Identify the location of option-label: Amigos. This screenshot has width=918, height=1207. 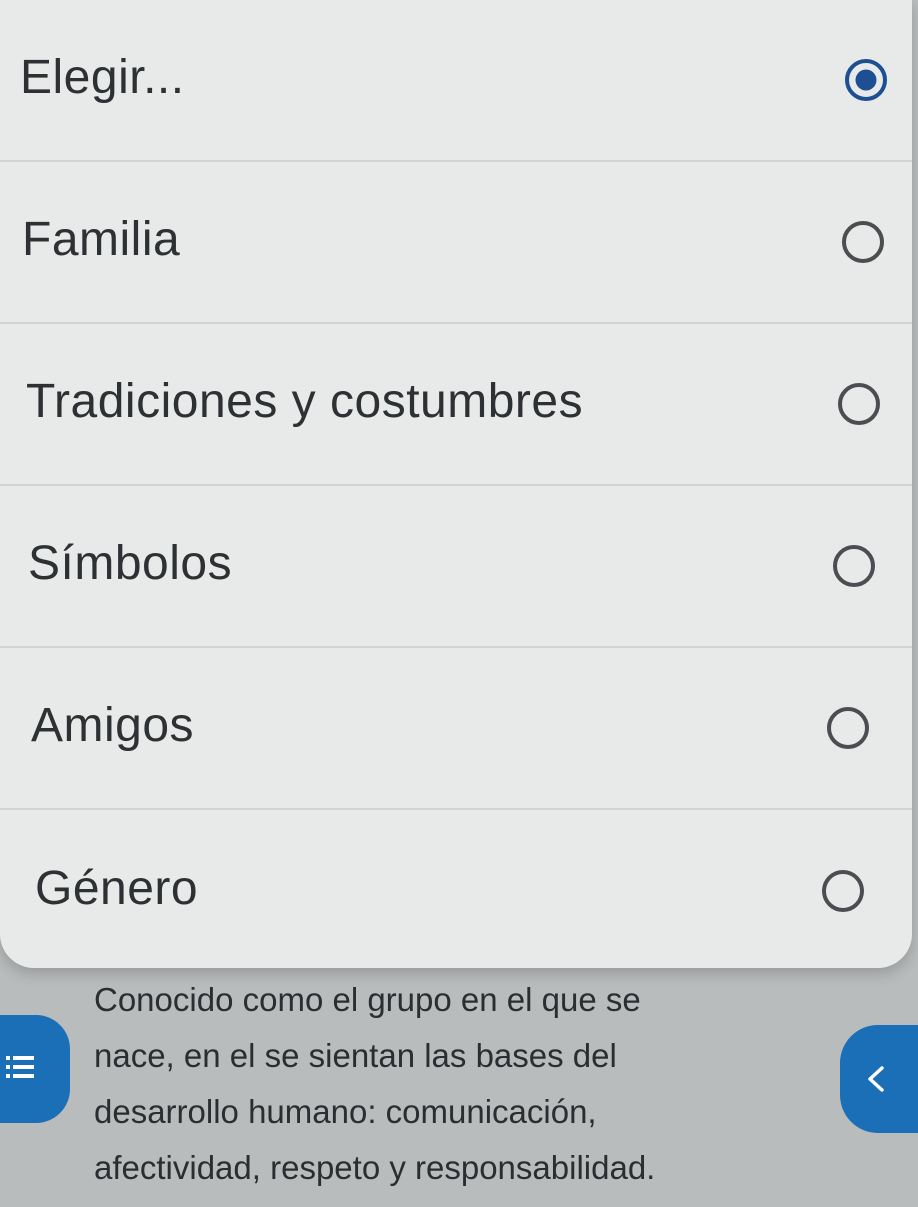
(113, 725).